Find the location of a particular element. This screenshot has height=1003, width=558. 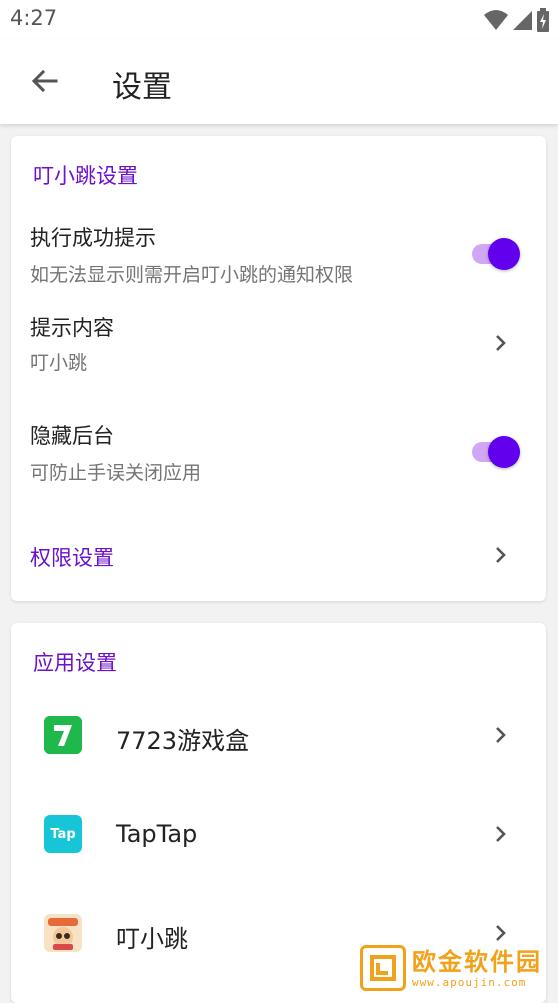

status-icons is located at coordinates (517, 22).